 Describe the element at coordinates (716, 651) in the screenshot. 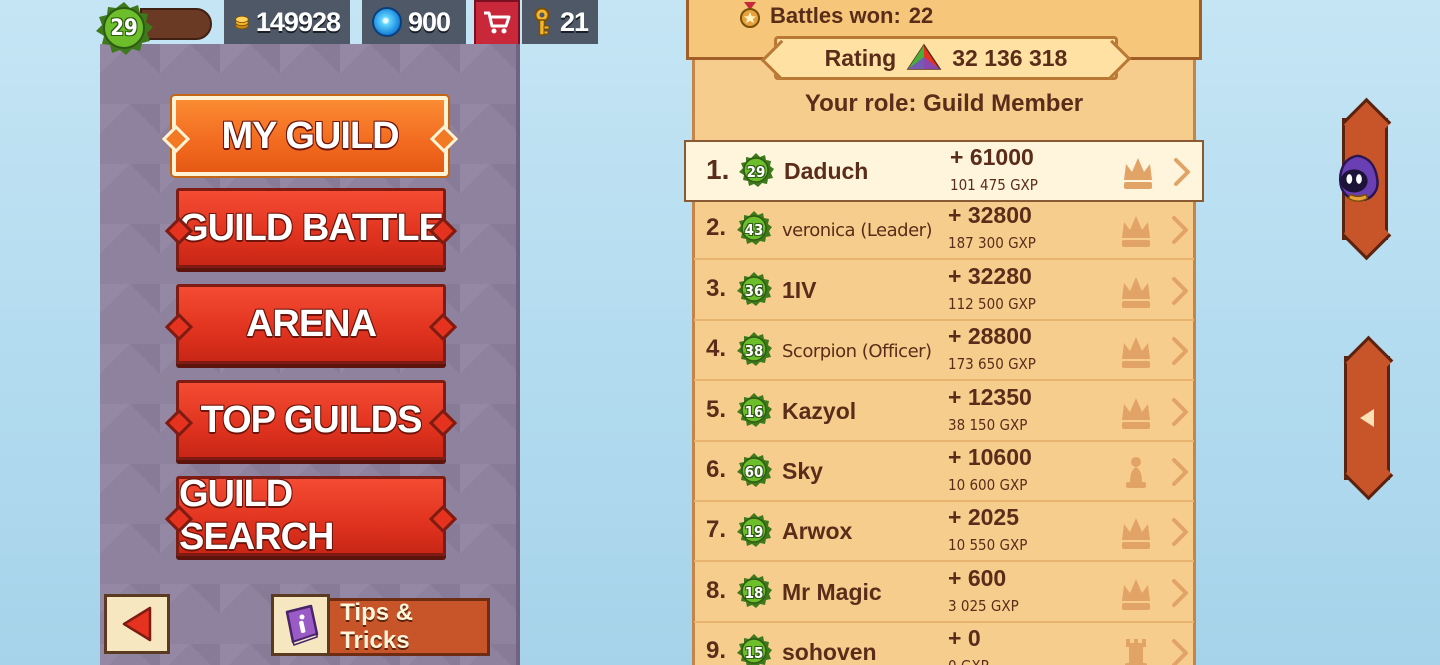

I see `member-rank: 9.` at that location.